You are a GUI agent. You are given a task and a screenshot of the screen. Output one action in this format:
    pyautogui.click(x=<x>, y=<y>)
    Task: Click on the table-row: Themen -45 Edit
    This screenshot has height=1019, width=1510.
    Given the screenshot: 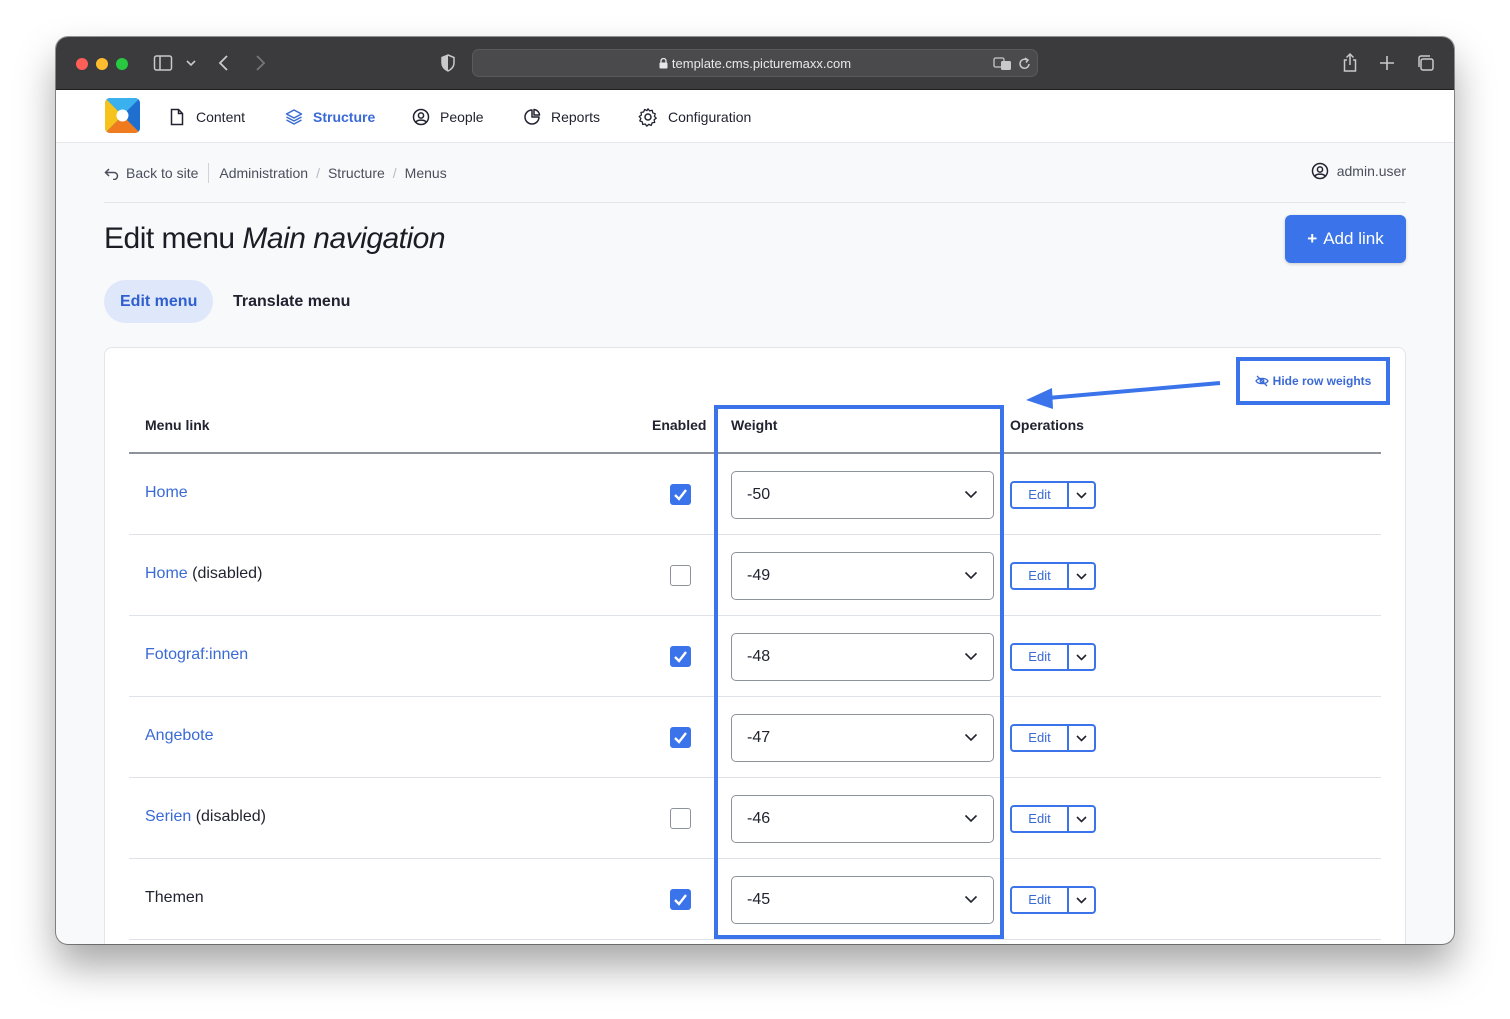 What is the action you would take?
    pyautogui.click(x=755, y=899)
    